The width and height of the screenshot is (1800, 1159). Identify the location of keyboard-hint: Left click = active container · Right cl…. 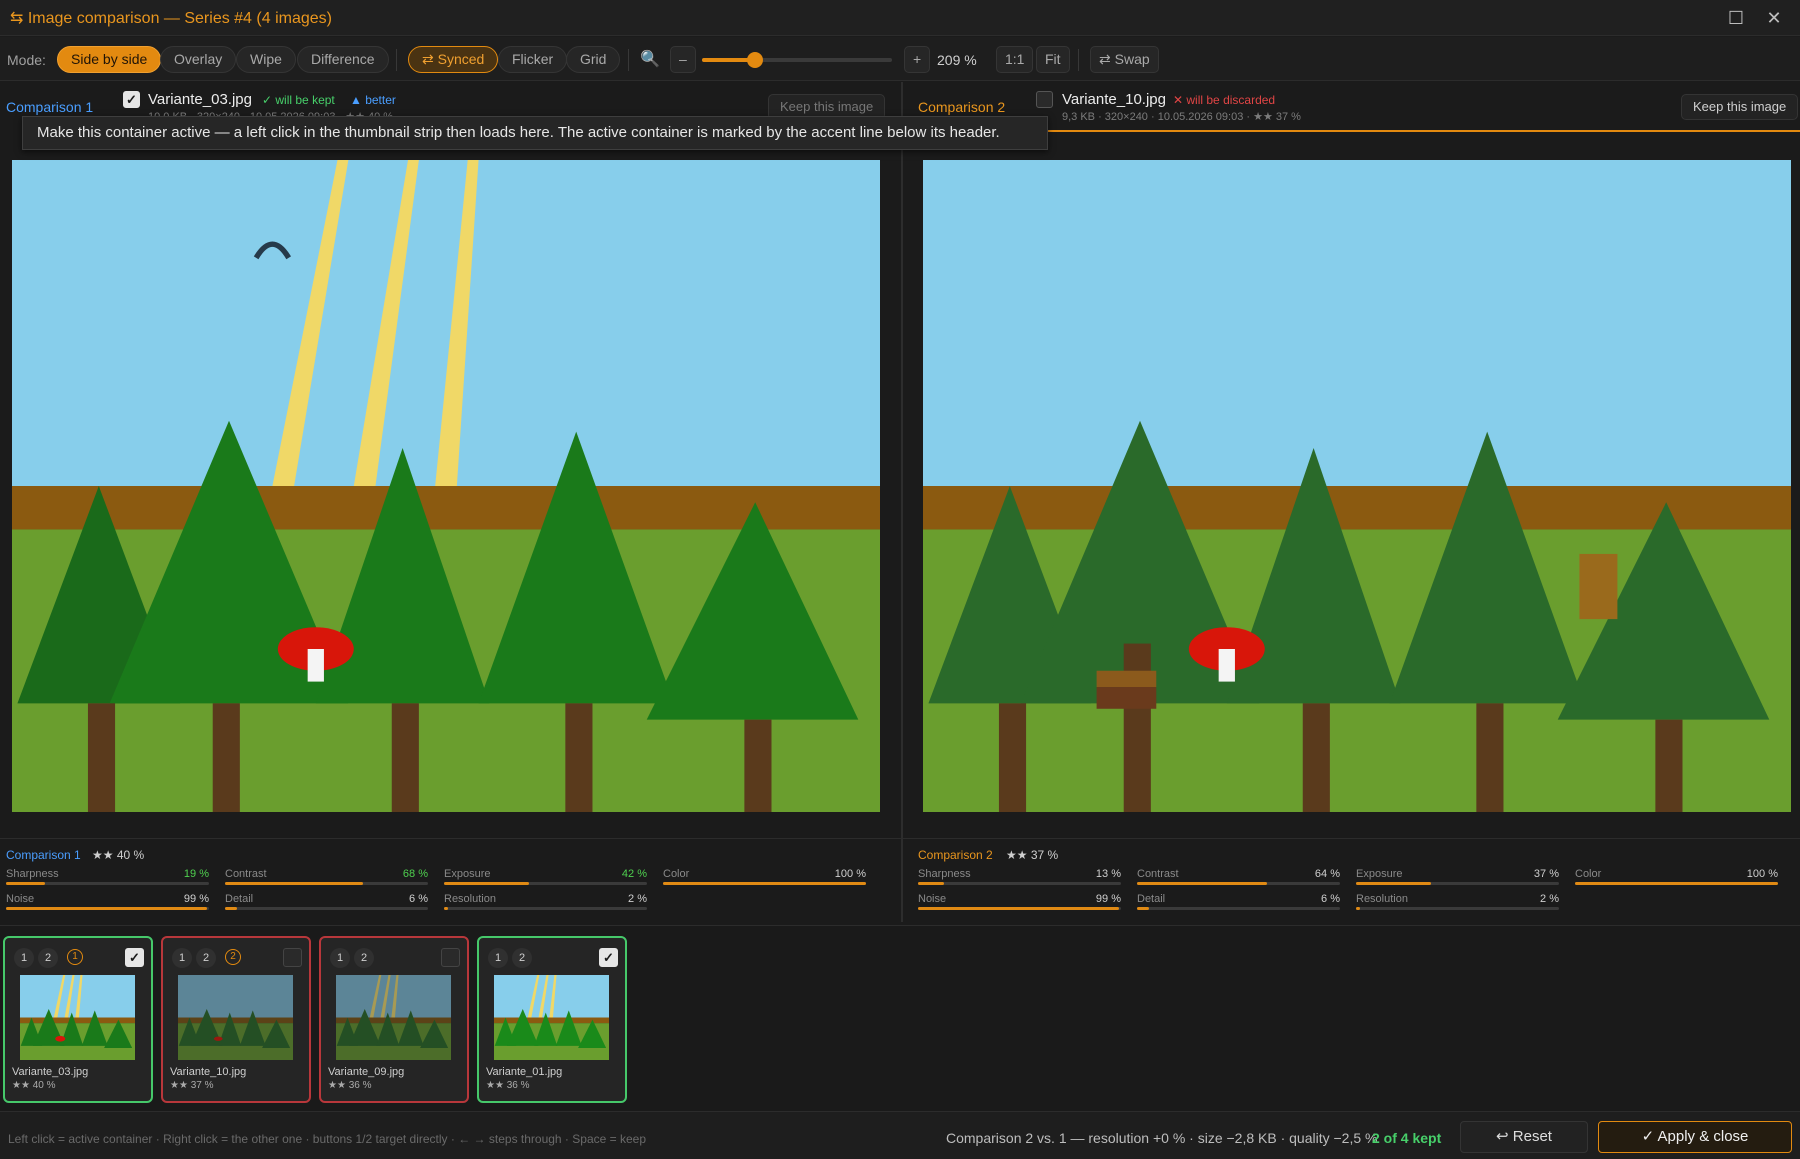
(327, 1139).